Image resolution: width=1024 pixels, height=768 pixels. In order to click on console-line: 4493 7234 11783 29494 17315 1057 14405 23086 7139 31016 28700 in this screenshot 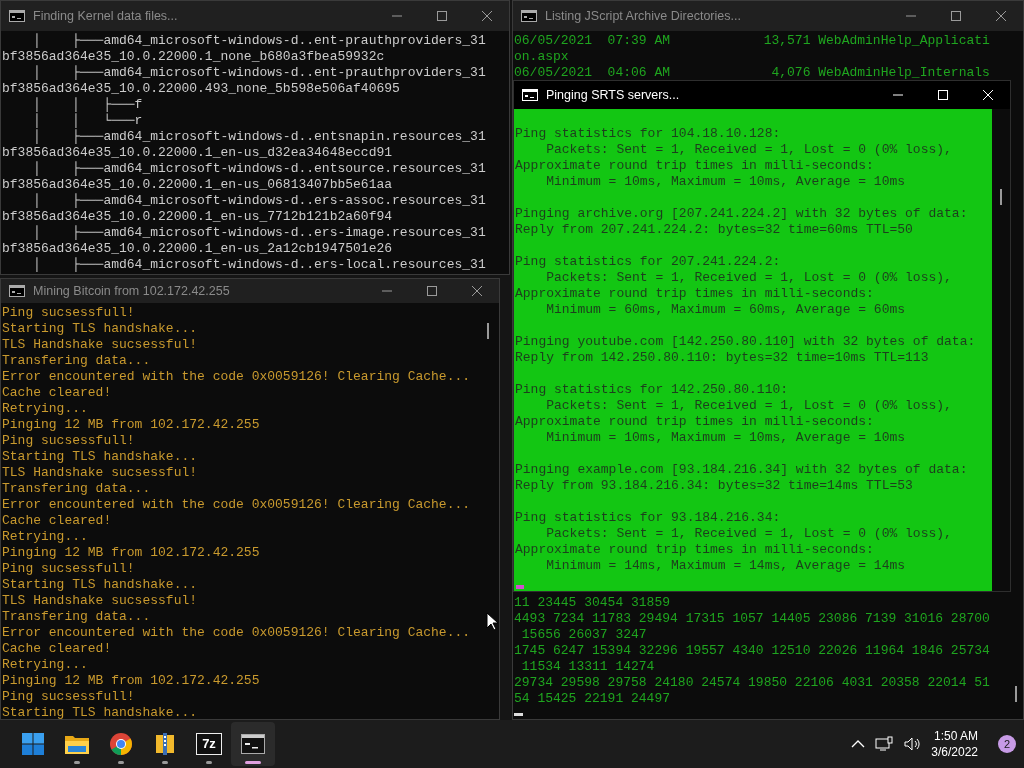, I will do `click(752, 619)`.